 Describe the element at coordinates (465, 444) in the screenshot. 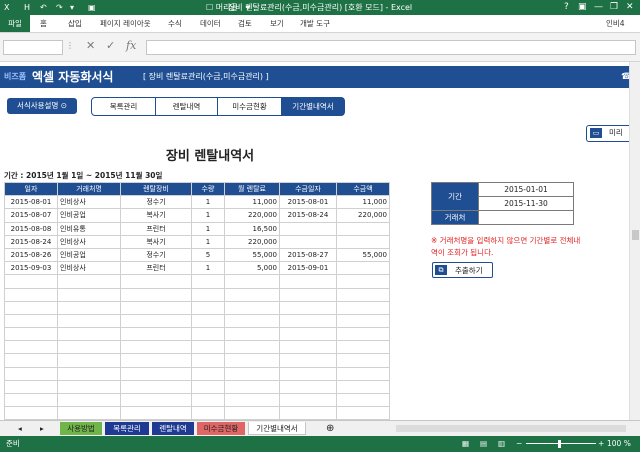

I see `normal-view-icon: ▦` at that location.